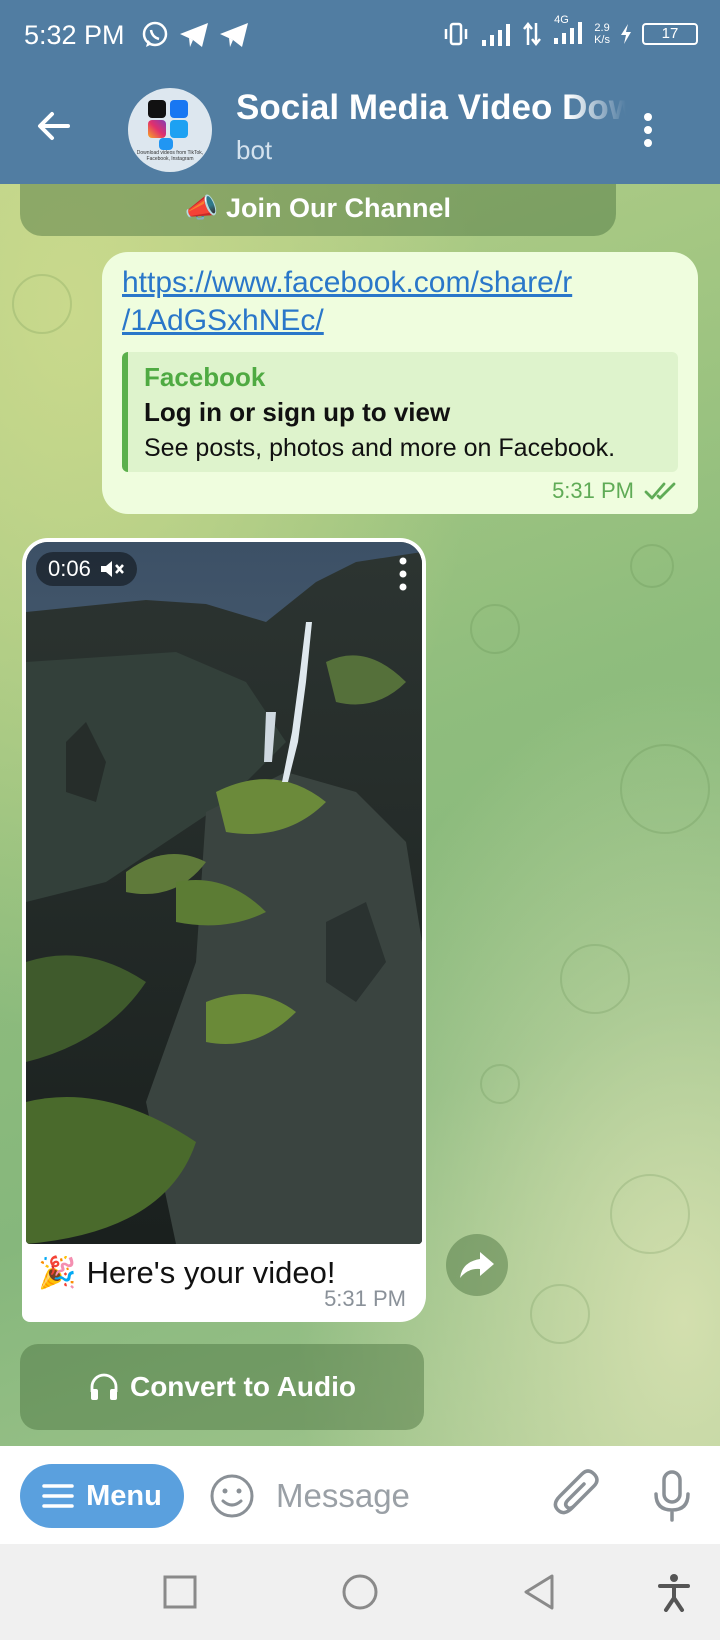 The image size is (720, 1640). What do you see at coordinates (157, 109) in the screenshot?
I see `tiktok-icon` at bounding box center [157, 109].